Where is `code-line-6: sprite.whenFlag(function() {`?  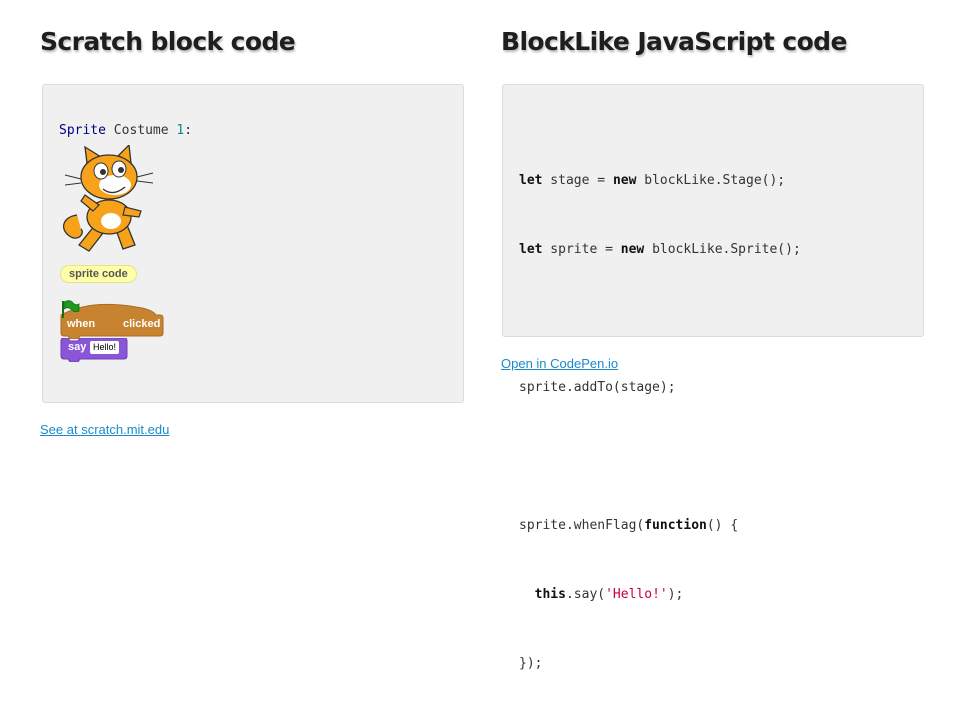 code-line-6: sprite.whenFlag(function() { is located at coordinates (629, 525).